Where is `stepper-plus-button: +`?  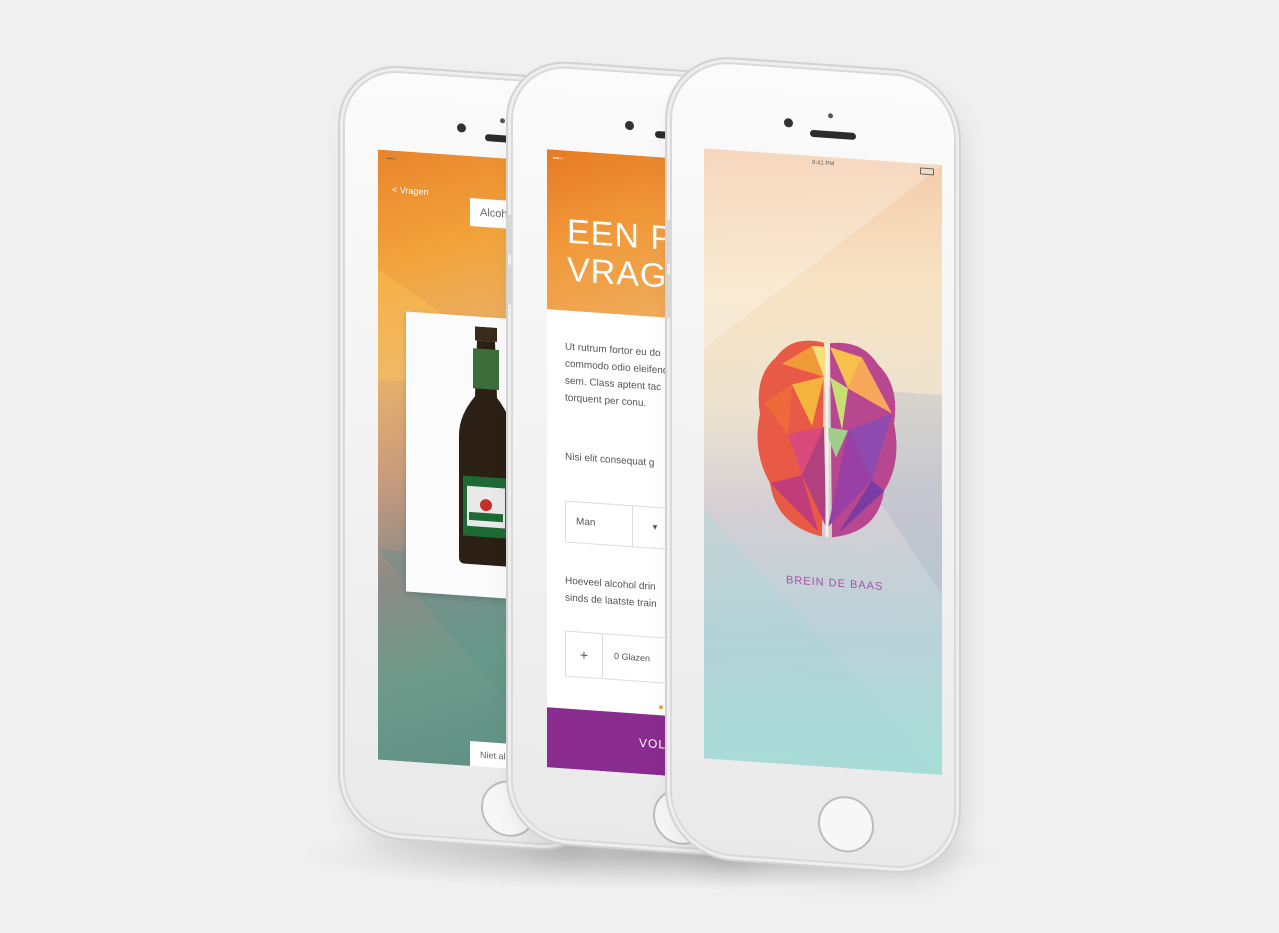 stepper-plus-button: + is located at coordinates (584, 655).